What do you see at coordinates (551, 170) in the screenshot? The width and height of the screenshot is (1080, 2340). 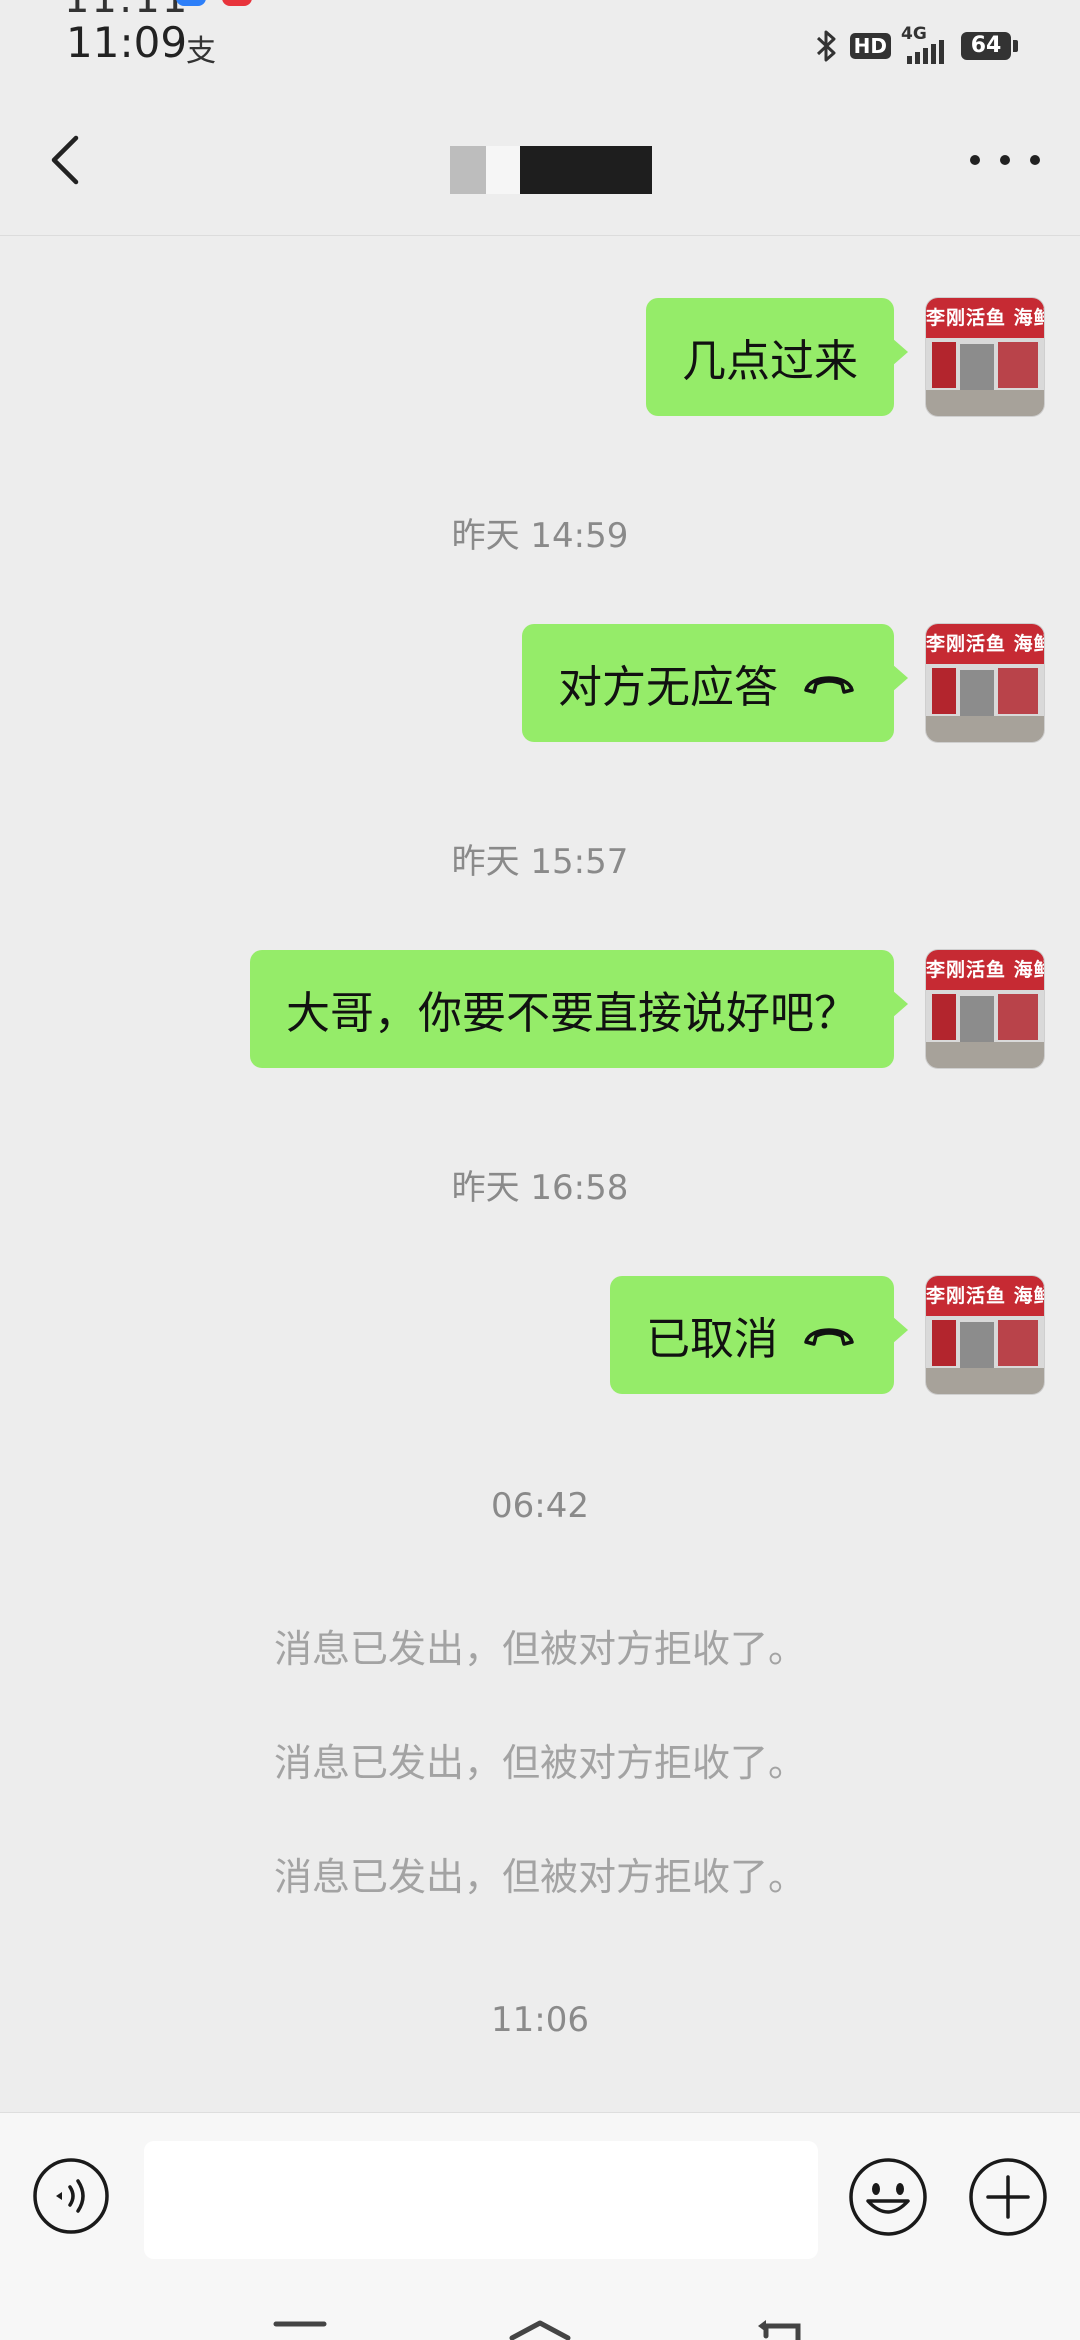 I see `contact-name-redacted` at bounding box center [551, 170].